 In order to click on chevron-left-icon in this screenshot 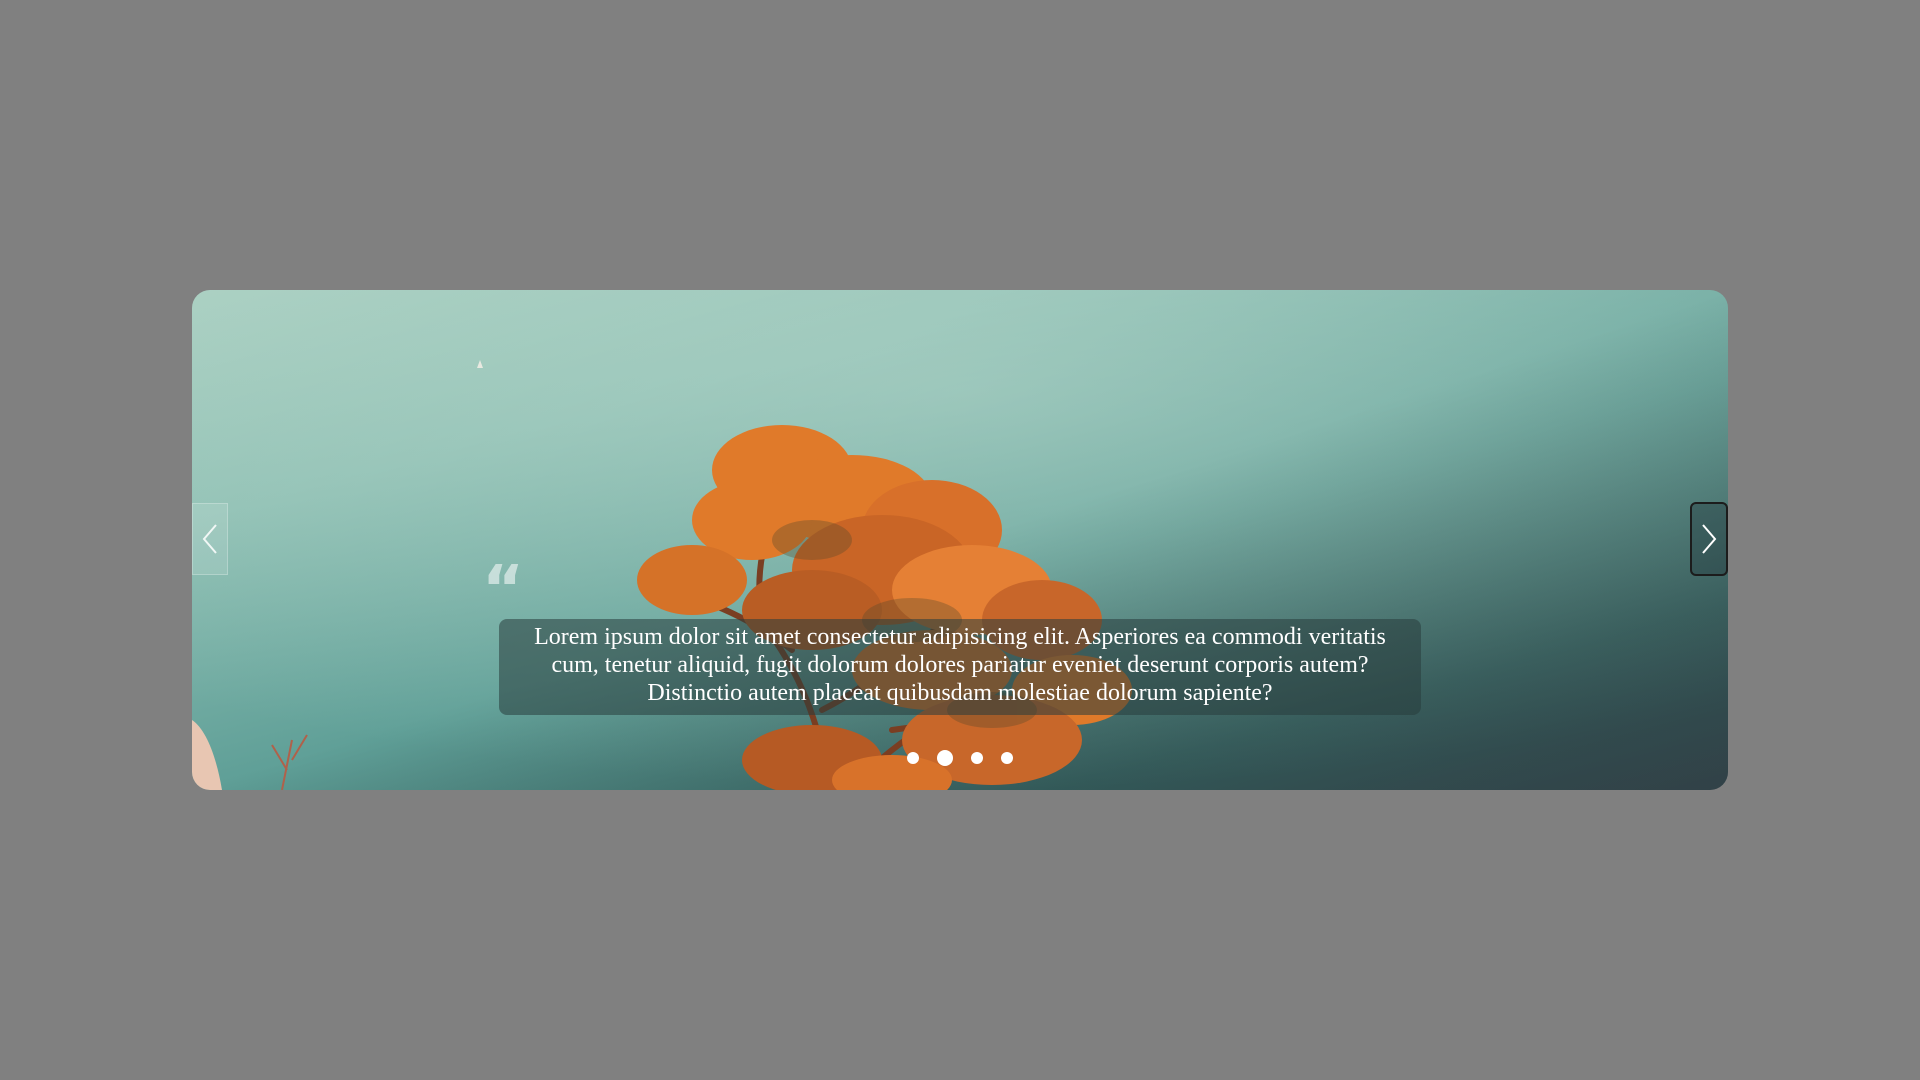, I will do `click(209, 539)`.